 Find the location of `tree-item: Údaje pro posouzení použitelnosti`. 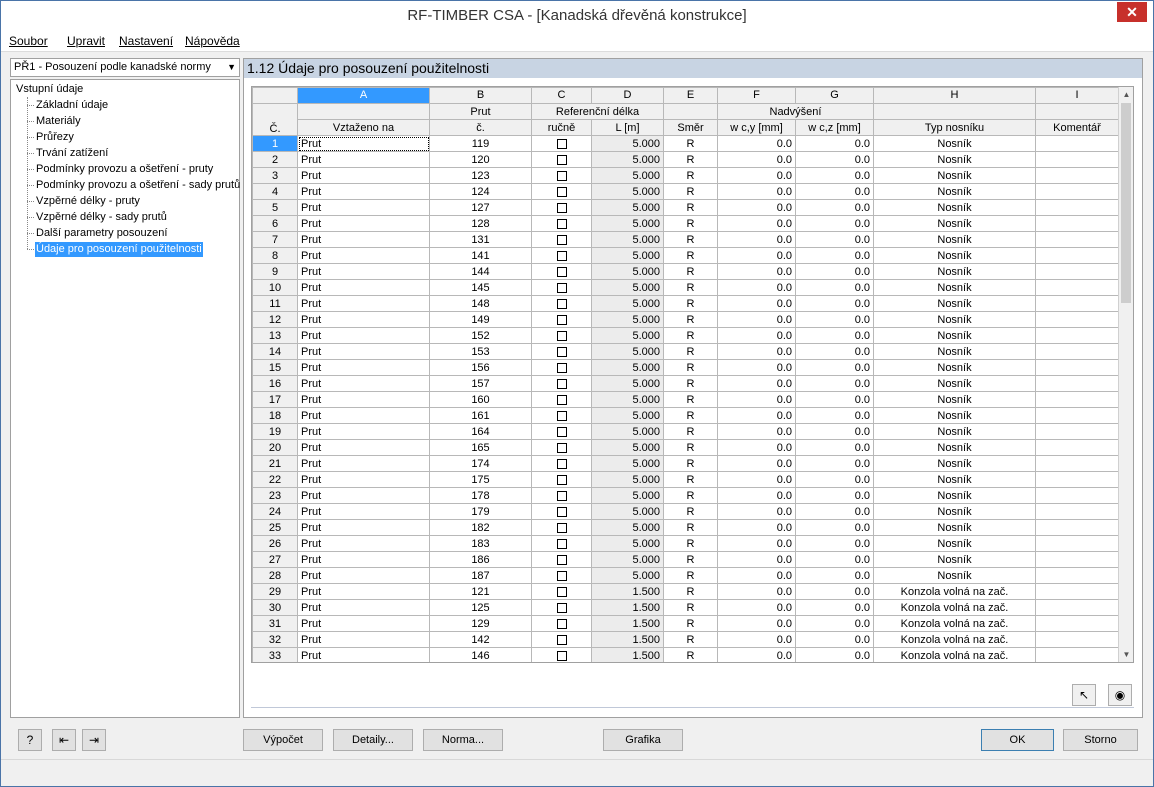

tree-item: Údaje pro posouzení použitelnosti is located at coordinates (119, 249).